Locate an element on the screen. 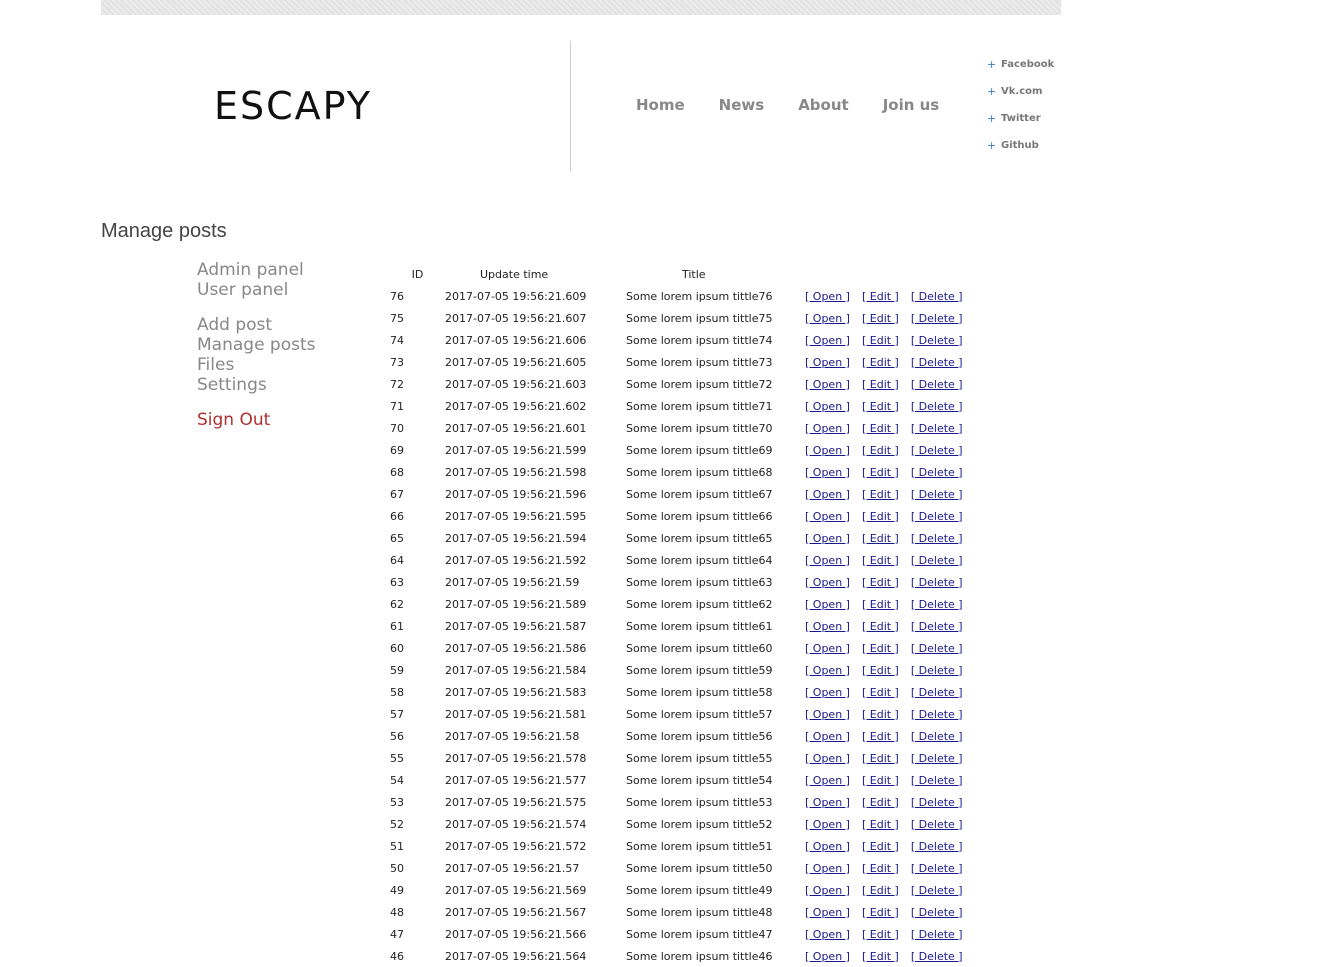 Image resolution: width=1323 pixels, height=967 pixels. sidebar-item-user-panel: User panel is located at coordinates (256, 290).